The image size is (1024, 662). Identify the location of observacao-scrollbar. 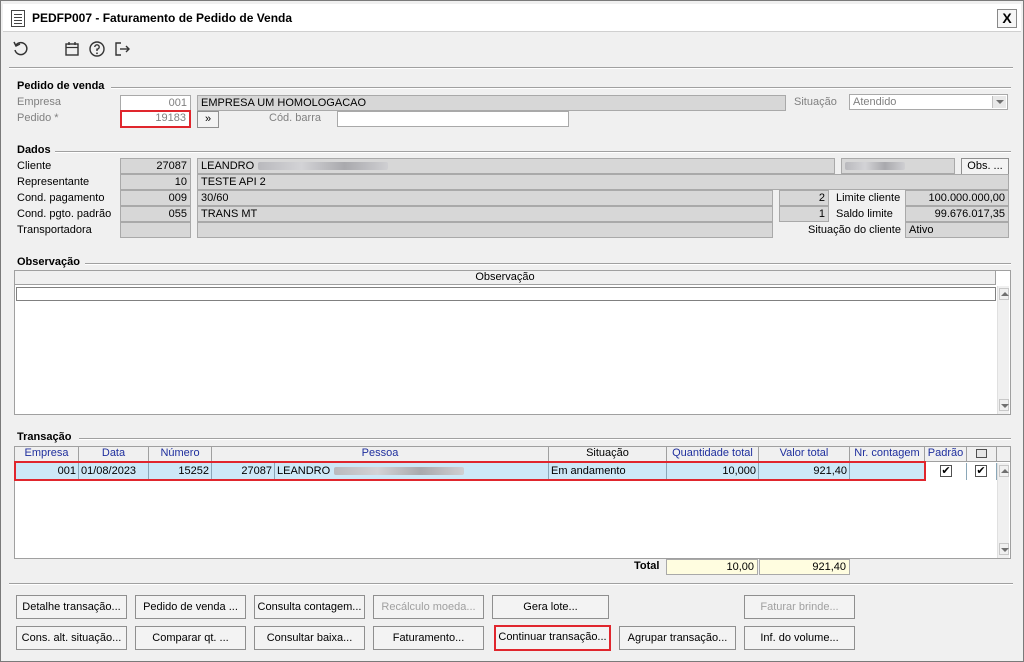
(1003, 350).